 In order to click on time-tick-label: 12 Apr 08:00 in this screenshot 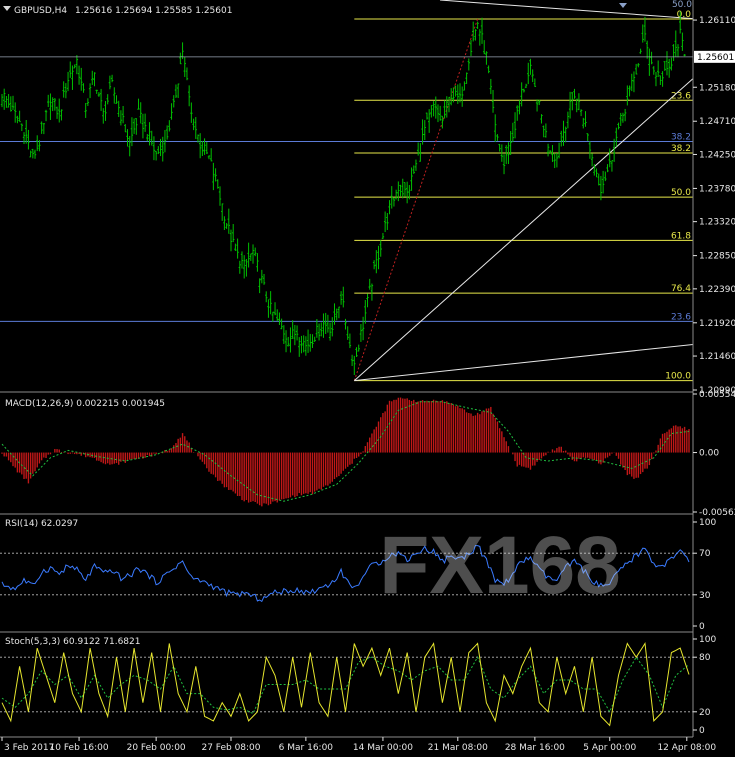, I will do `click(686, 748)`.